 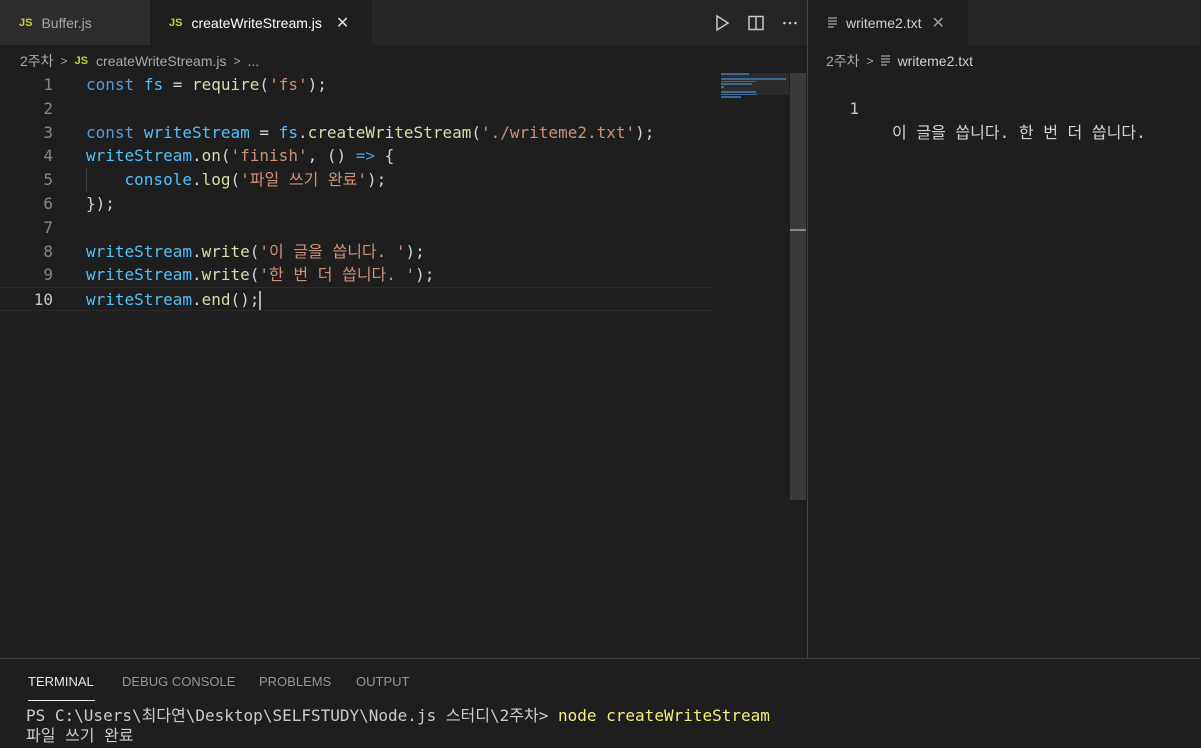 What do you see at coordinates (216, 180) in the screenshot?
I see `code-token: log` at bounding box center [216, 180].